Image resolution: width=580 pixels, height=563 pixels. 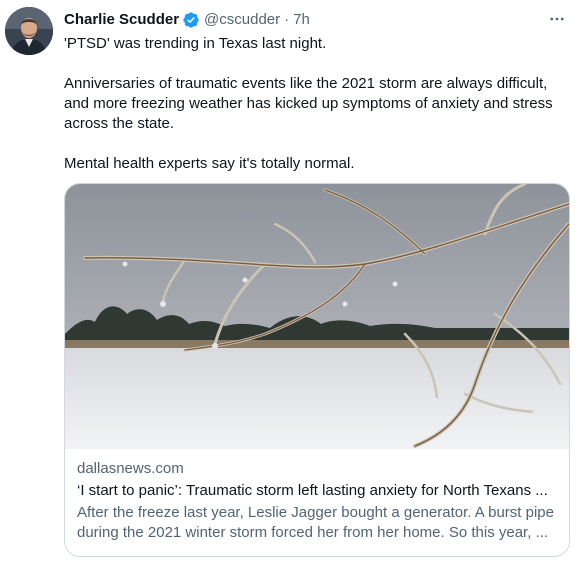 What do you see at coordinates (130, 468) in the screenshot?
I see `link-card-domain: dallasnews.com` at bounding box center [130, 468].